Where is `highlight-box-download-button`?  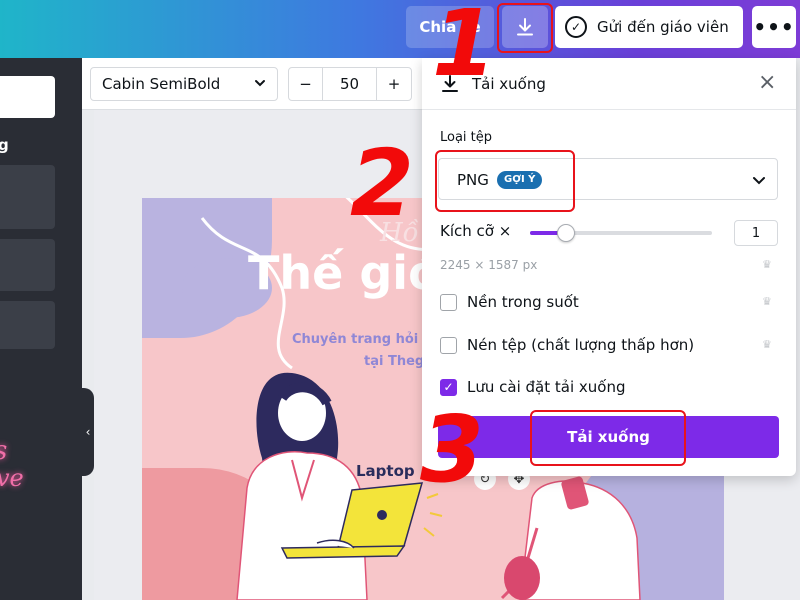
highlight-box-download-button is located at coordinates (608, 438).